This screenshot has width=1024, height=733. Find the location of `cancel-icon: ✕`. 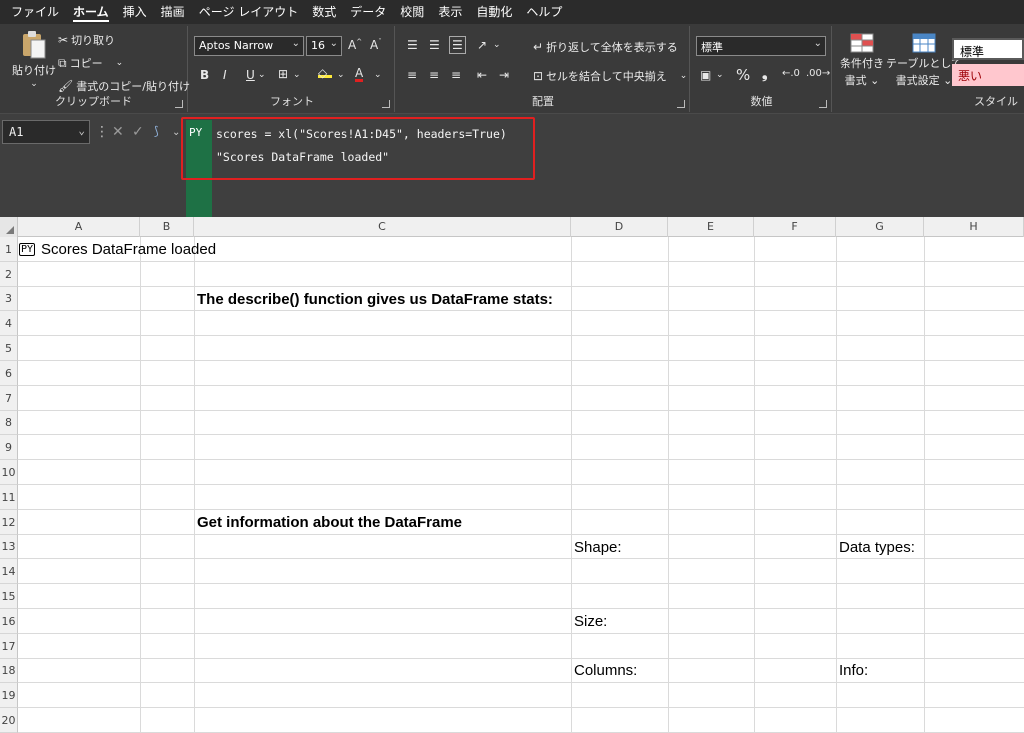

cancel-icon: ✕ is located at coordinates (118, 132).